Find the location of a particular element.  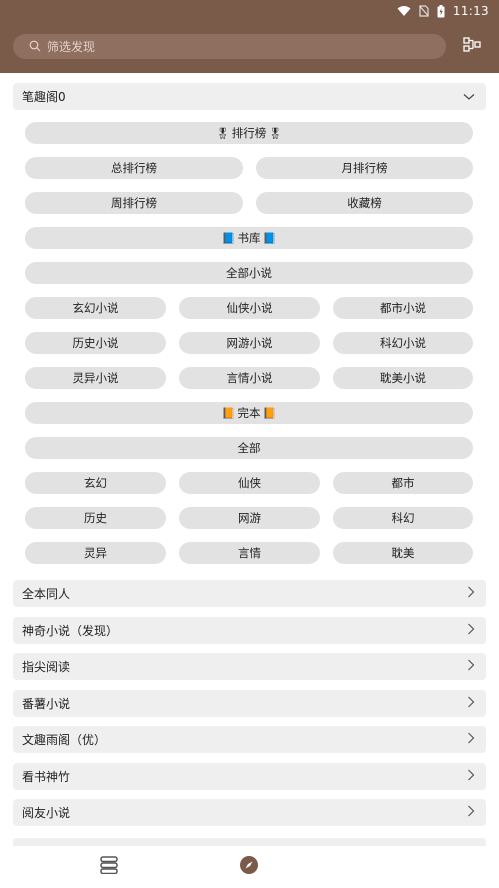

group-title: 笔趣阁0 is located at coordinates (44, 97).